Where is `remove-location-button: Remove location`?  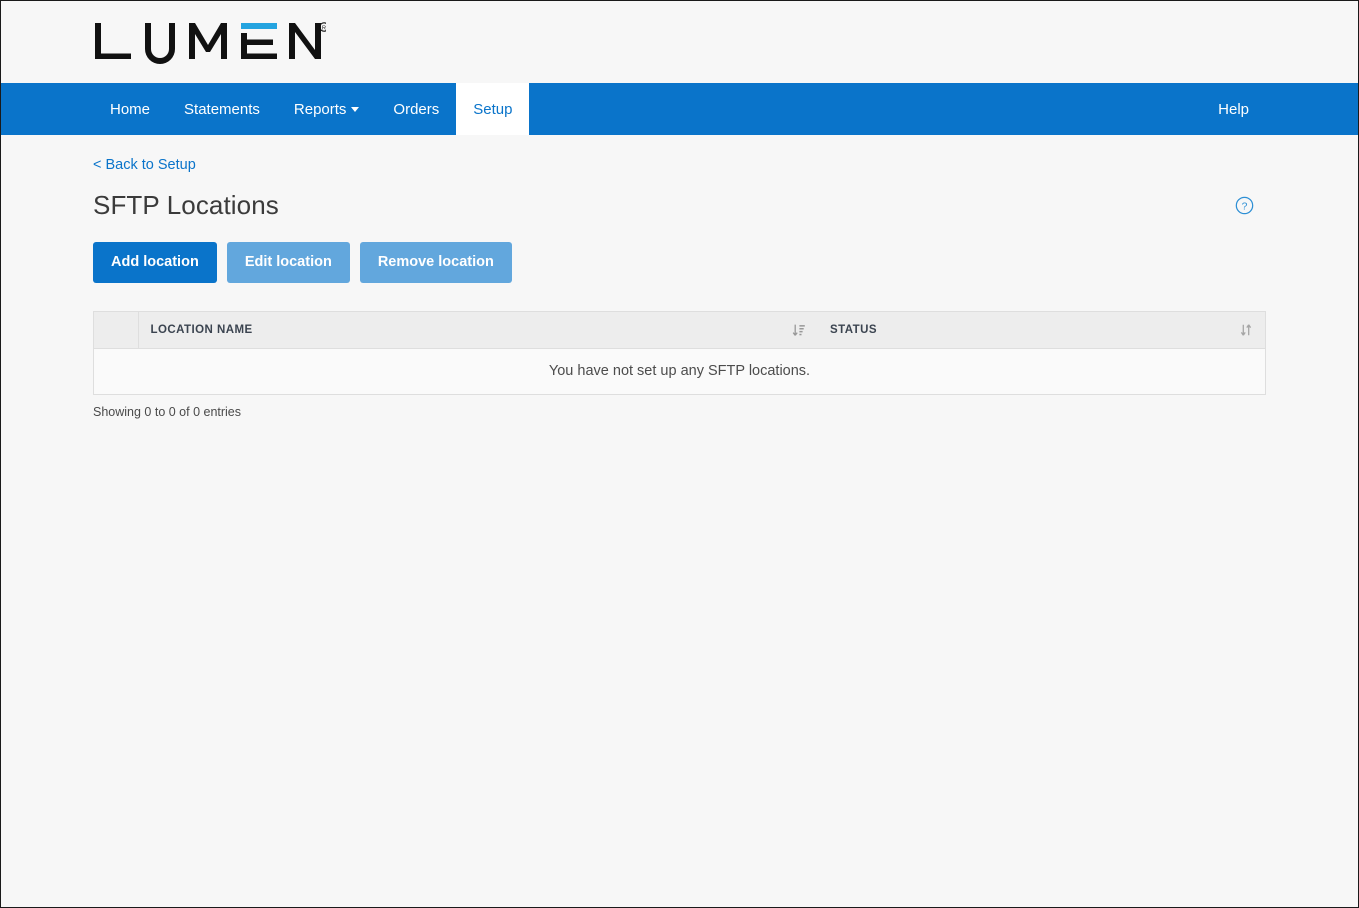 remove-location-button: Remove location is located at coordinates (435, 262).